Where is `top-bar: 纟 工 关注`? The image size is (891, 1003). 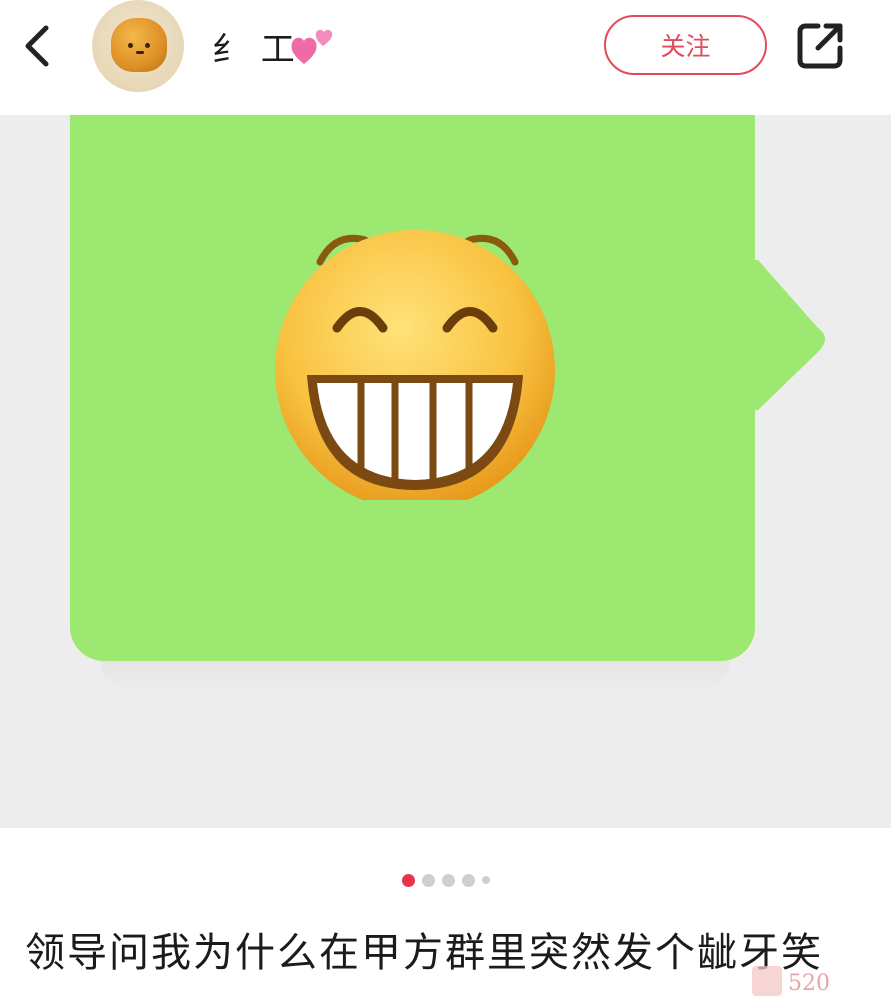 top-bar: 纟 工 关注 is located at coordinates (445, 57).